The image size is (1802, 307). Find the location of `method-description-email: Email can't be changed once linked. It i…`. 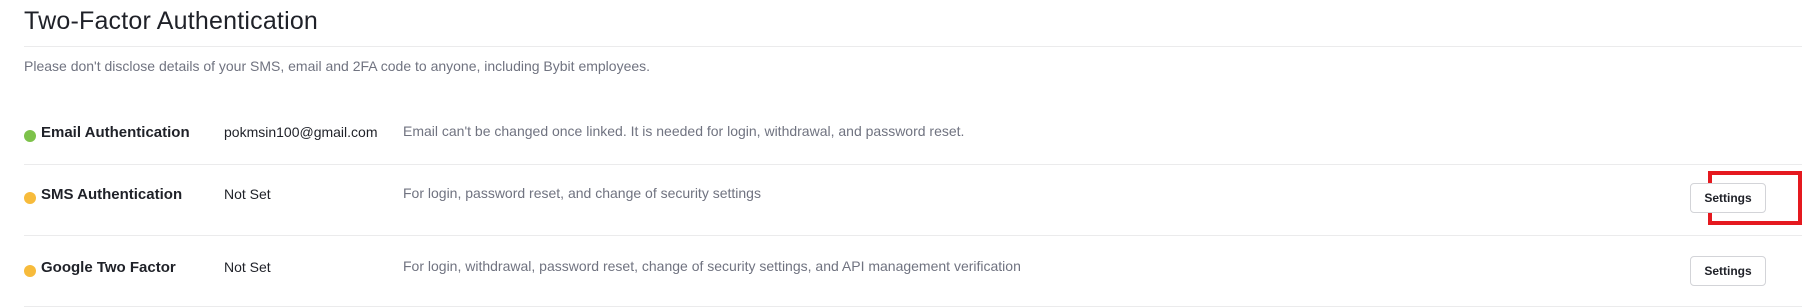

method-description-email: Email can't be changed once linked. It i… is located at coordinates (684, 131).